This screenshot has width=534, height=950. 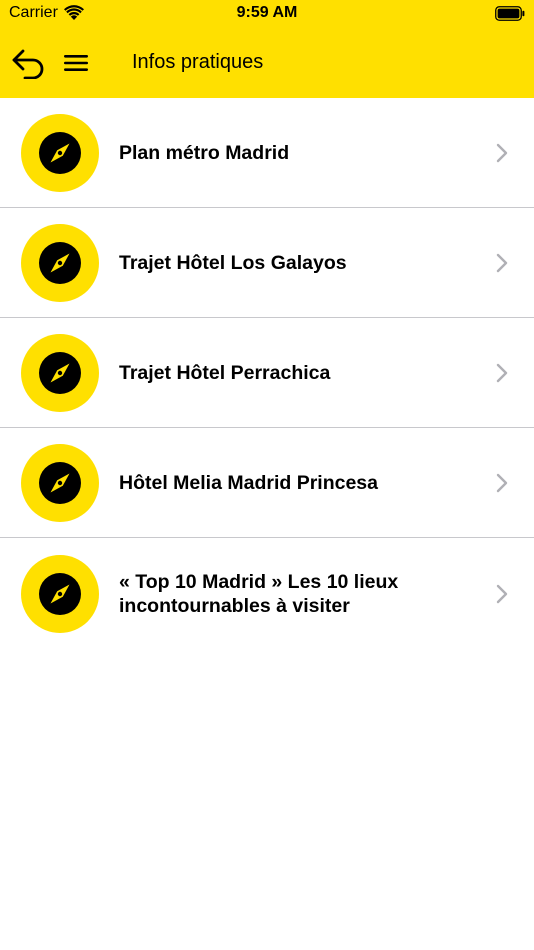 I want to click on list-item: Trajet Hôtel Los Galayos, so click(x=267, y=263).